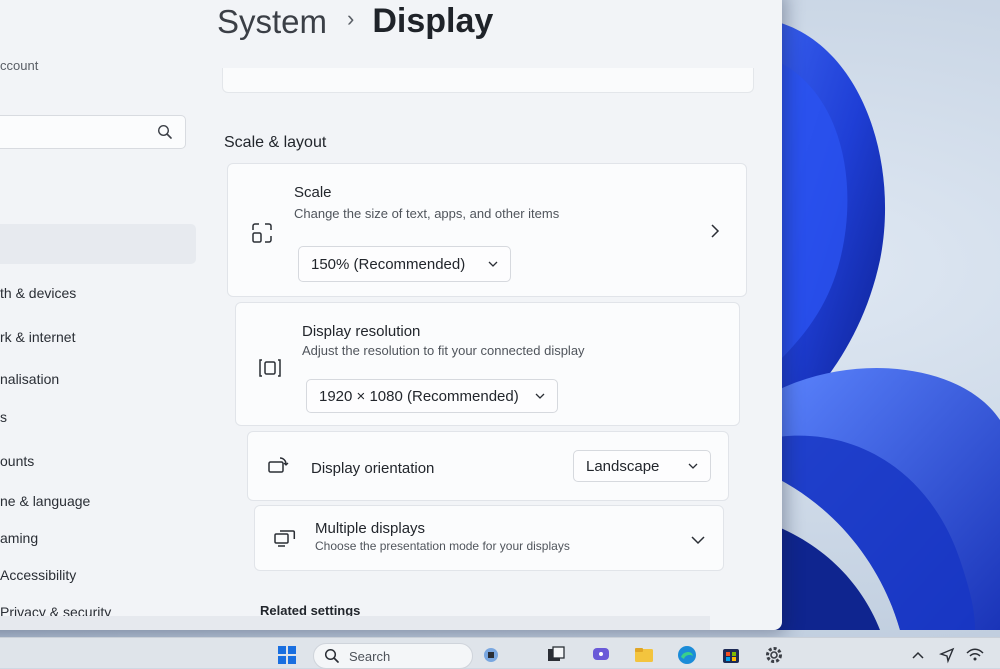  Describe the element at coordinates (601, 655) in the screenshot. I see `chat-icon` at that location.